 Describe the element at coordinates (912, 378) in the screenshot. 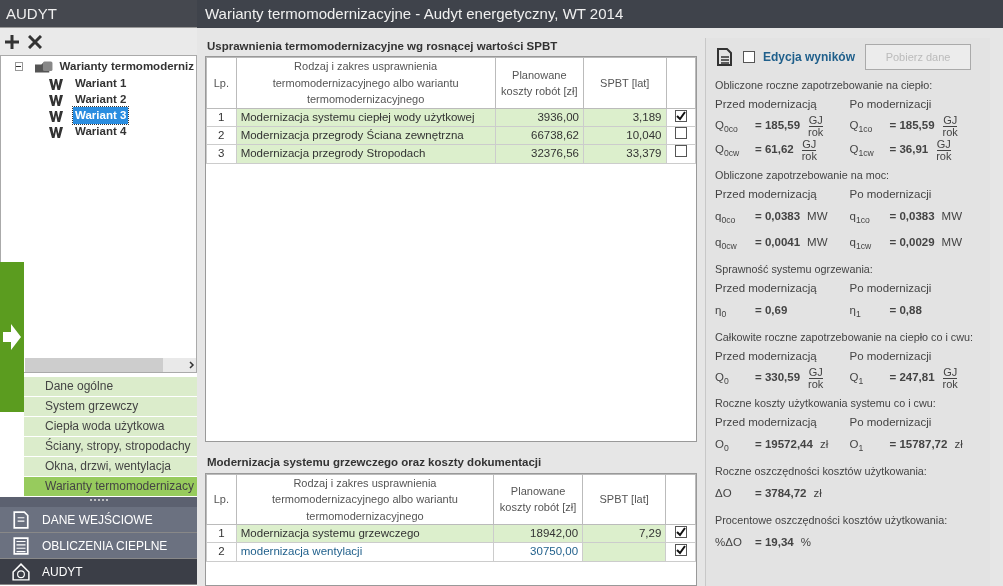

I see `value: = 247,81` at that location.